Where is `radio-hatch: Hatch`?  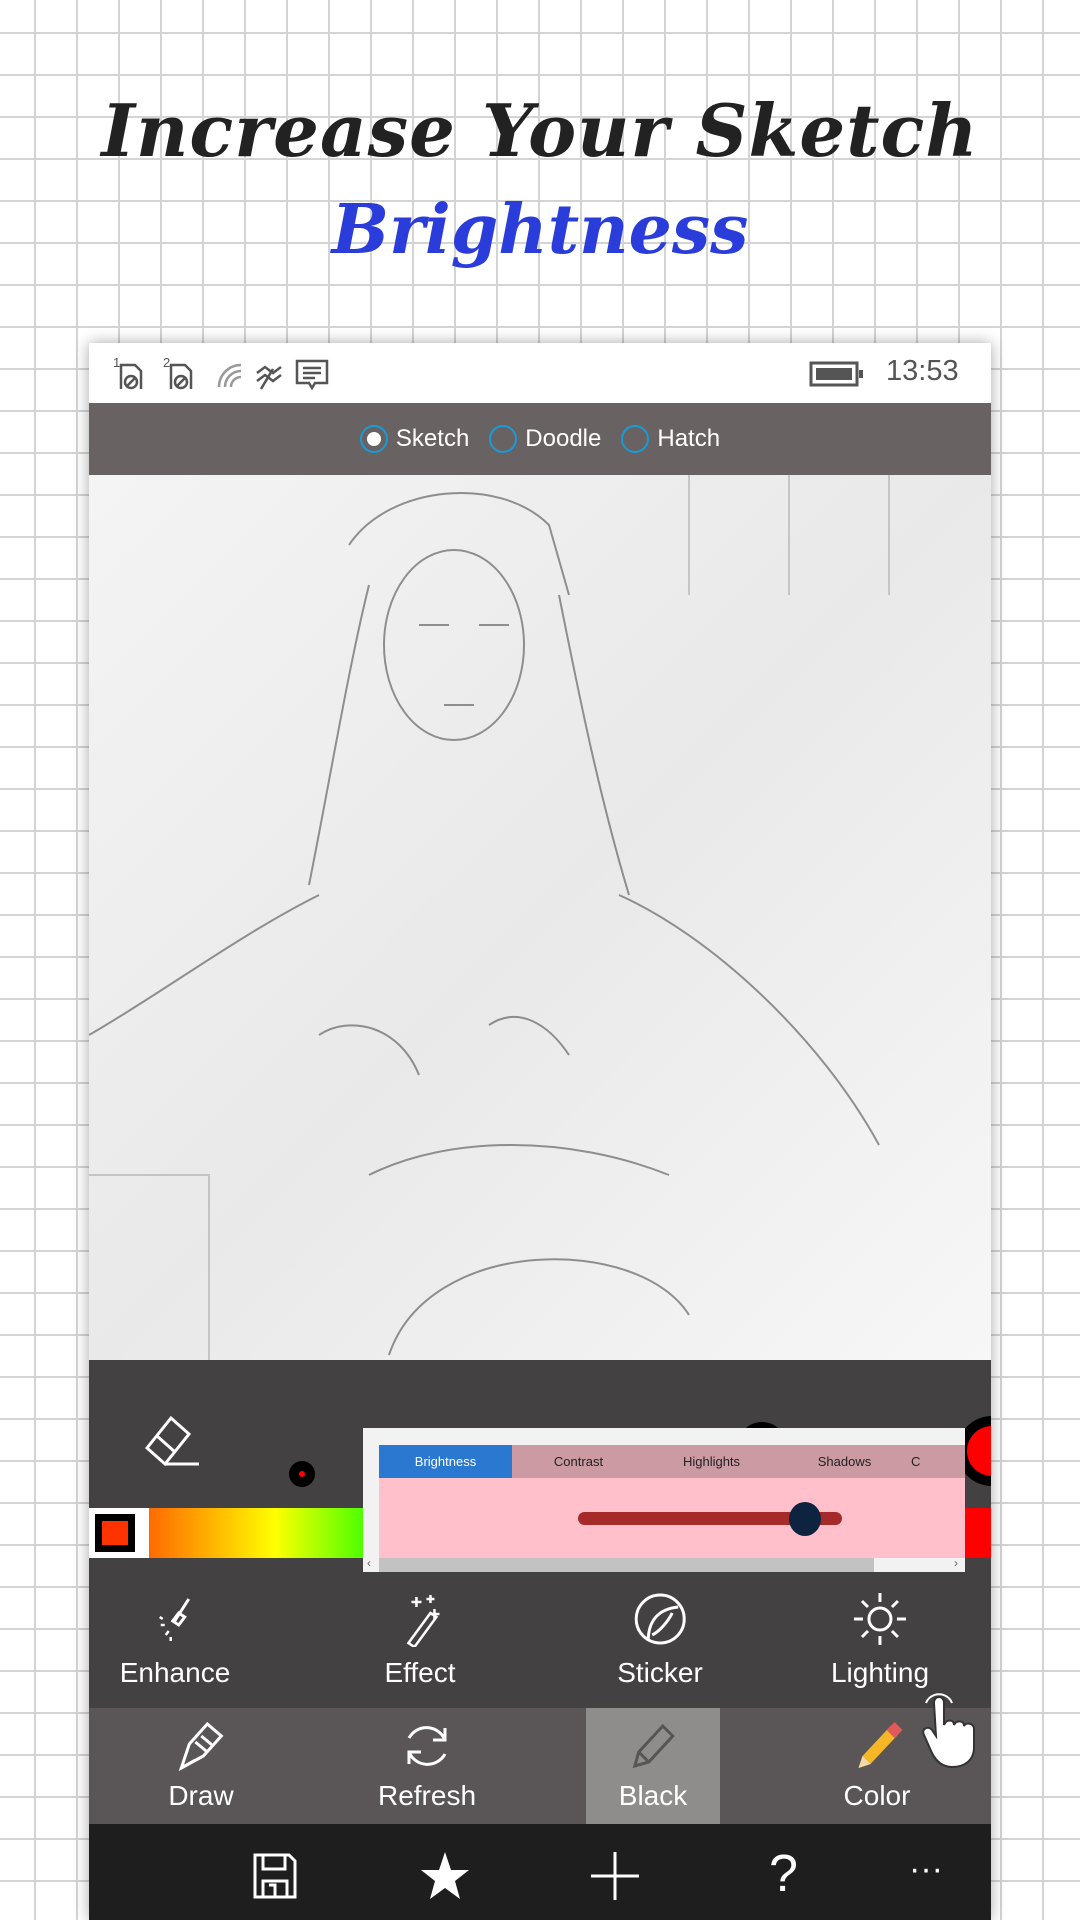
radio-hatch: Hatch is located at coordinates (670, 439).